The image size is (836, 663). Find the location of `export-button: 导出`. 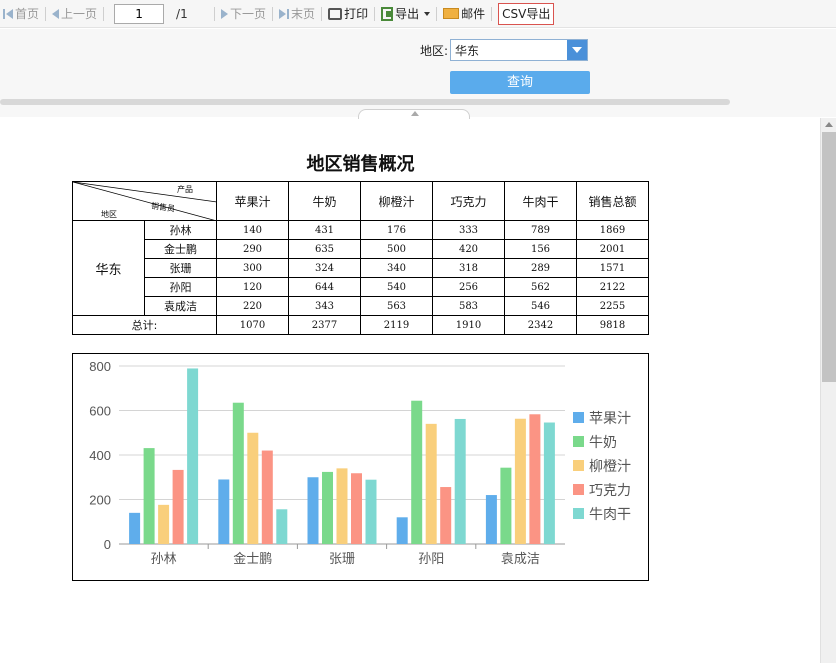

export-button: 导出 is located at coordinates (406, 14).